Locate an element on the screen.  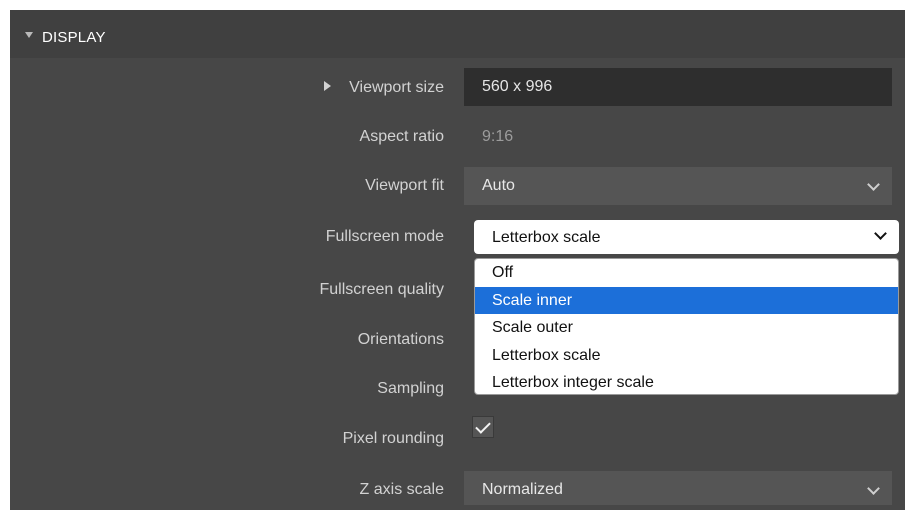
fullscreen-mode-value: Letterbox scale is located at coordinates (546, 237).